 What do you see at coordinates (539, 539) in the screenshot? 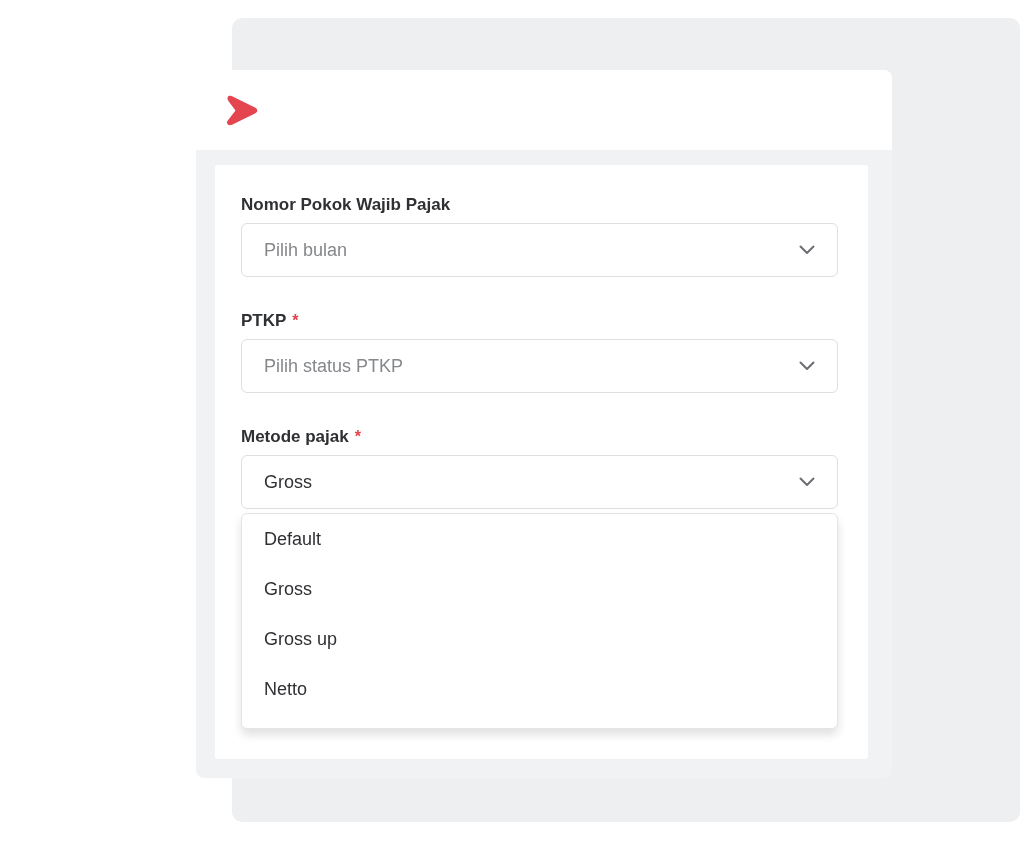
I see `dropdown-option: Default` at bounding box center [539, 539].